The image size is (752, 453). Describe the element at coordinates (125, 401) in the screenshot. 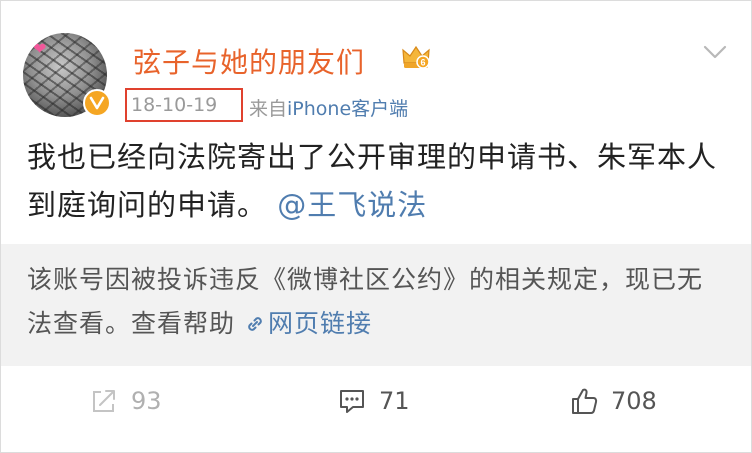

I see `repost-button: 93` at that location.